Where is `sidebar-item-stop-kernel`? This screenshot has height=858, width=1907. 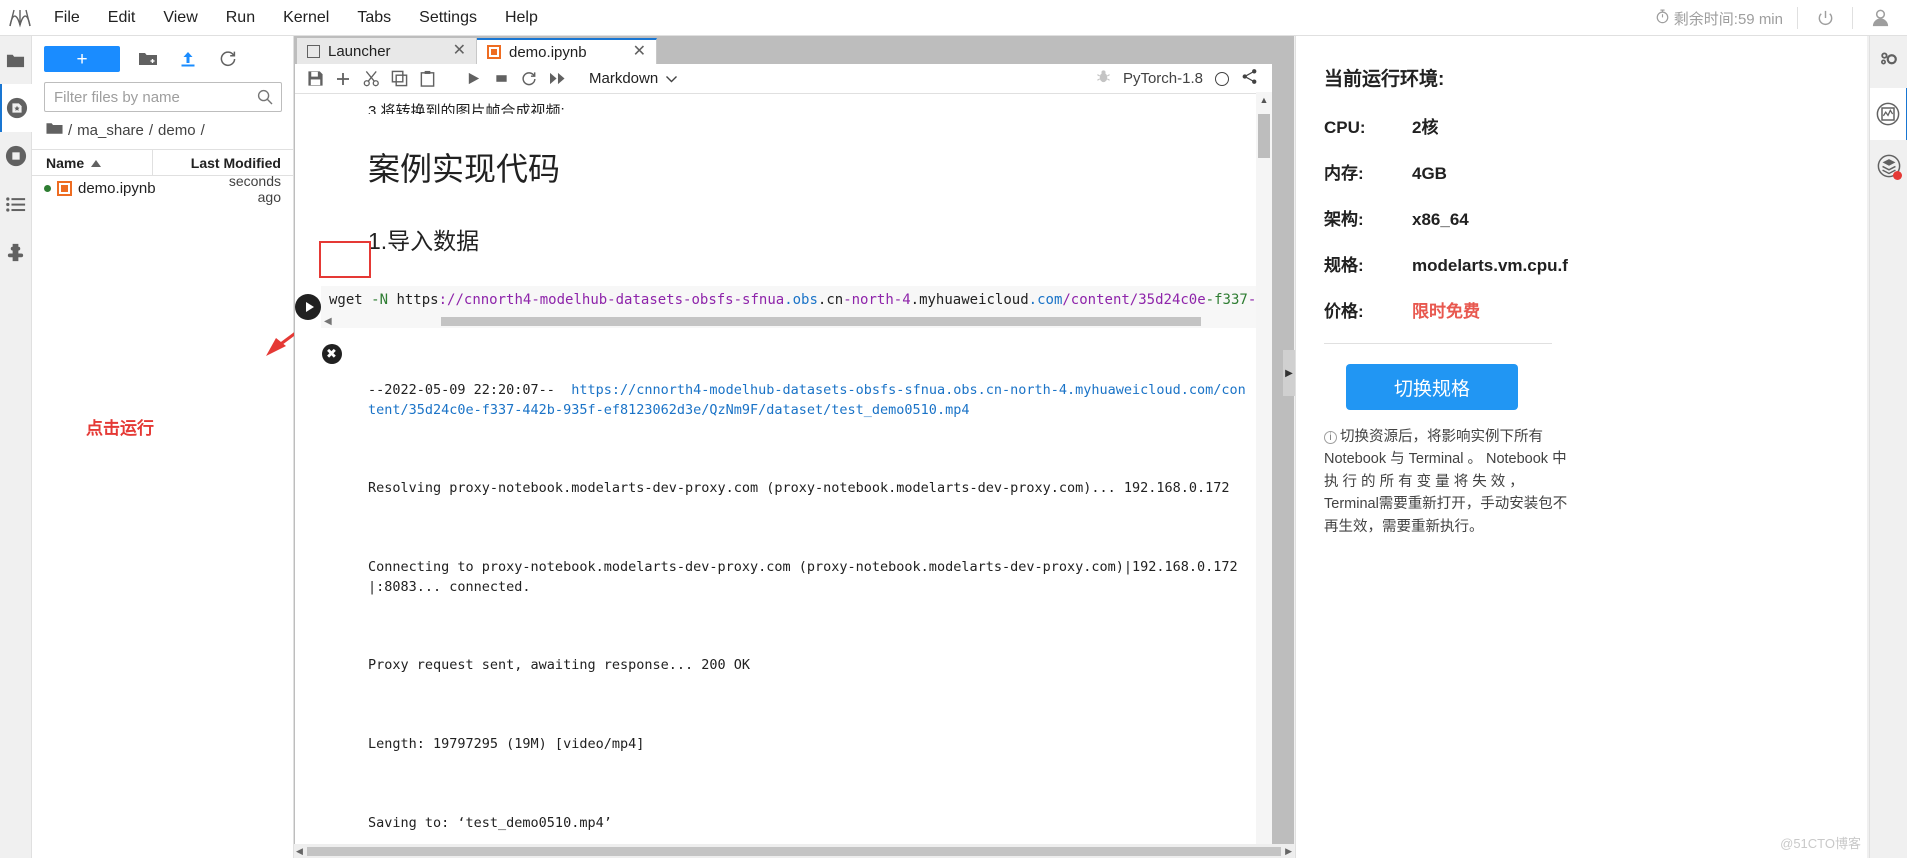
sidebar-item-stop-kernel is located at coordinates (16, 156).